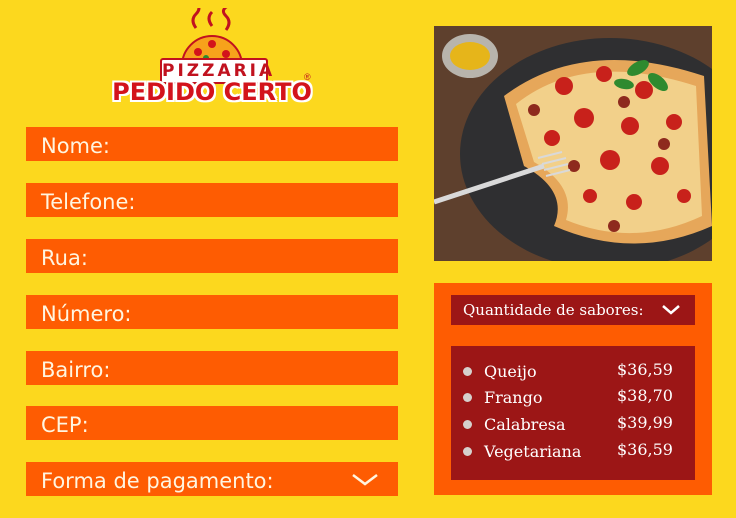 This screenshot has width=736, height=518. I want to click on flavor-name: Vegetariana, so click(533, 451).